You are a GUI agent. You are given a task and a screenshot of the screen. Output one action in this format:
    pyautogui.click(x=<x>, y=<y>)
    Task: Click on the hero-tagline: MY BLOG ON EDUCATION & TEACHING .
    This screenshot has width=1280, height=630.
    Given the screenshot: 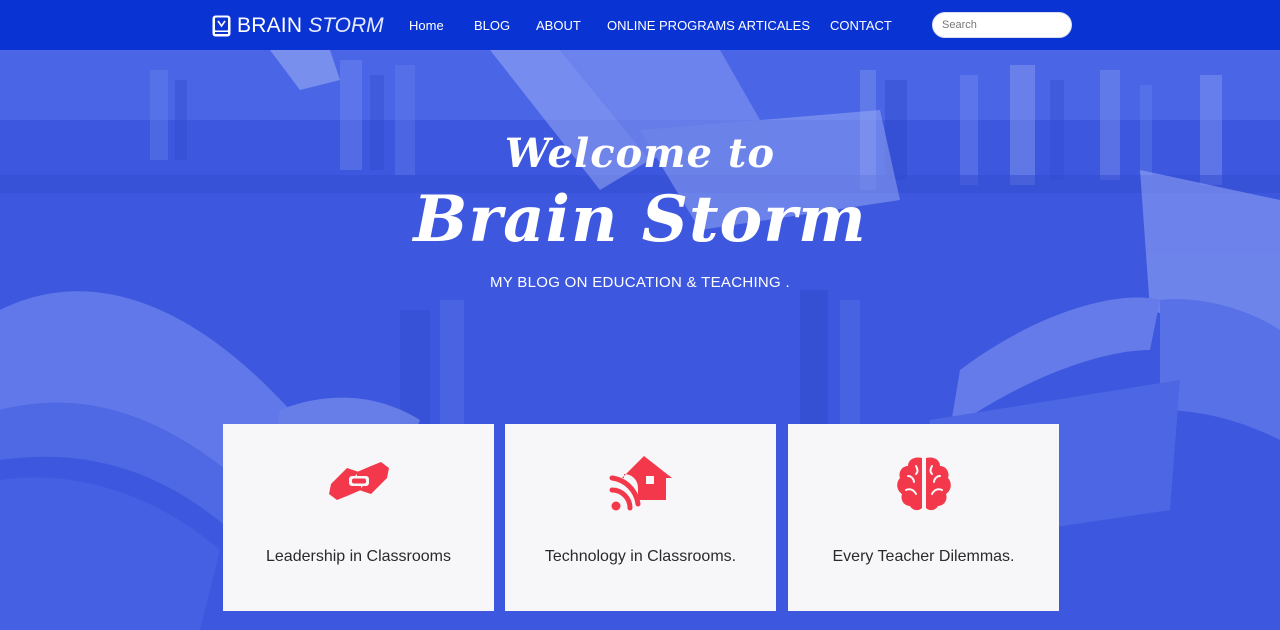 What is the action you would take?
    pyautogui.click(x=640, y=282)
    